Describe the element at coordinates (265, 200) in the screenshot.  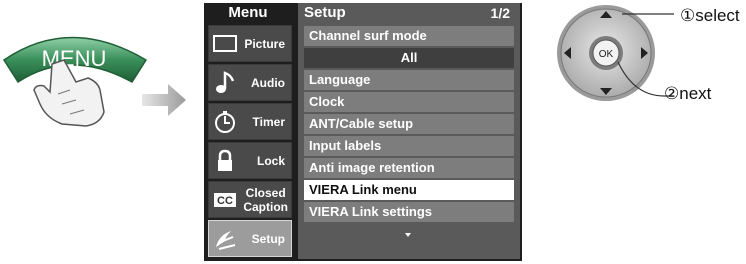
I see `side-menu-label: Closed Caption` at that location.